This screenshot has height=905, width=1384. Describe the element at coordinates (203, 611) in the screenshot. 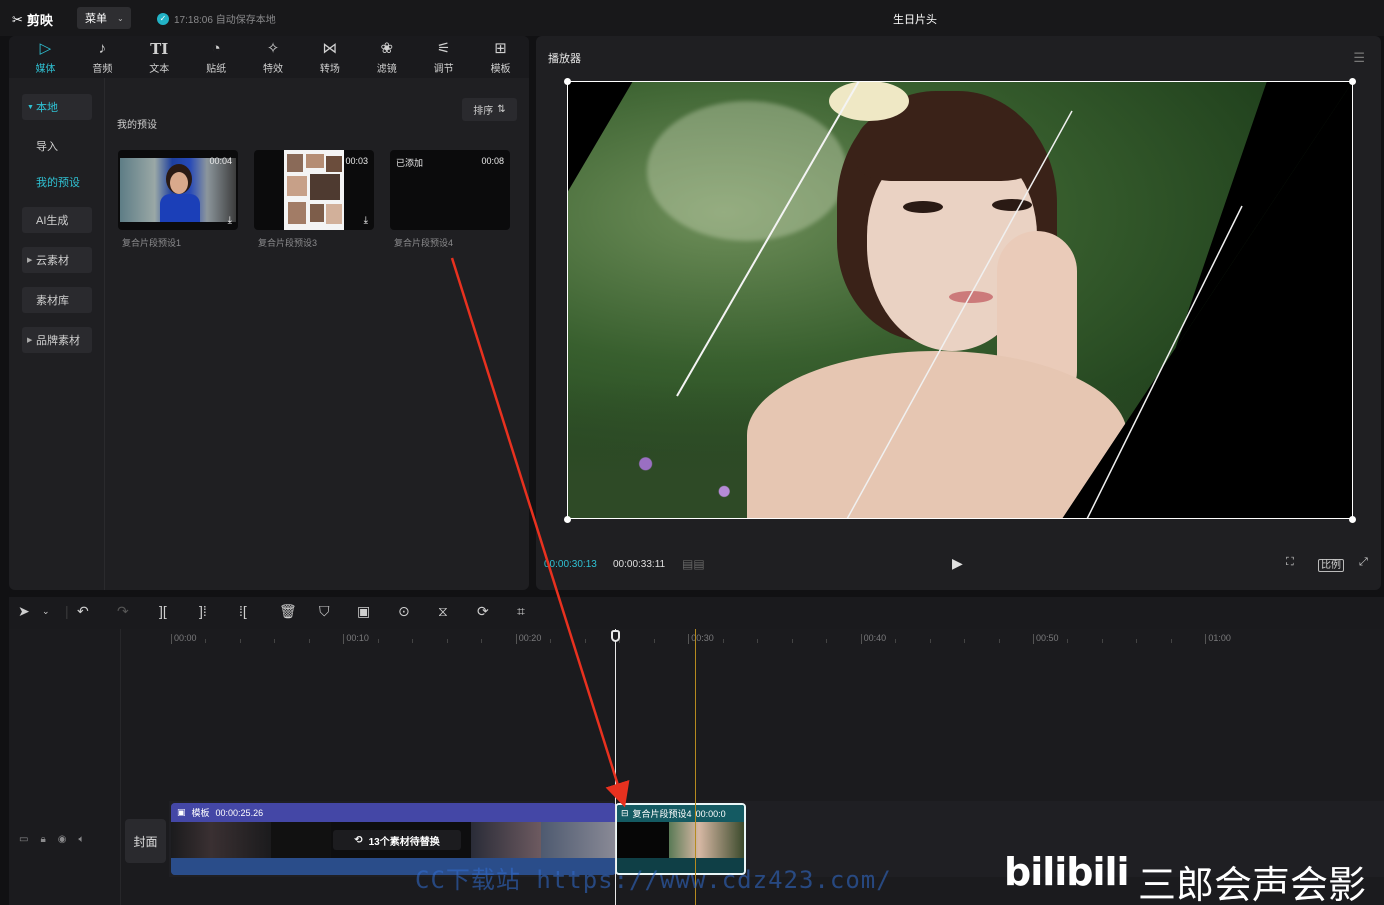

I see `split-left-icon: ]⁞` at that location.